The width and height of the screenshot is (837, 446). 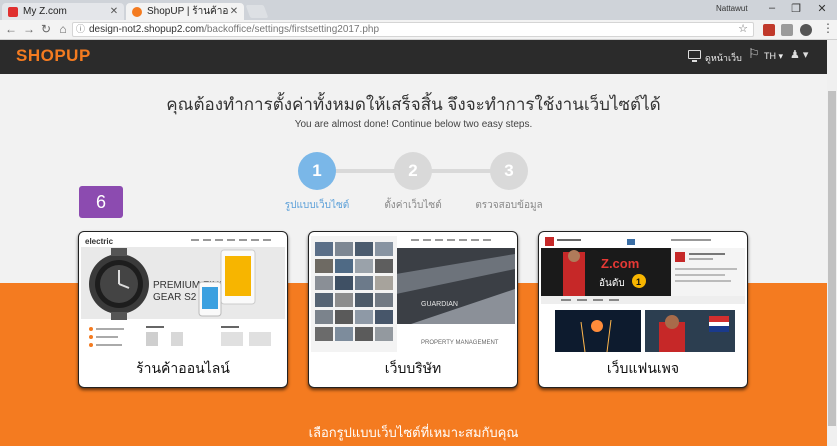 I want to click on fanpage-brand-text: Z.com, so click(x=620, y=263).